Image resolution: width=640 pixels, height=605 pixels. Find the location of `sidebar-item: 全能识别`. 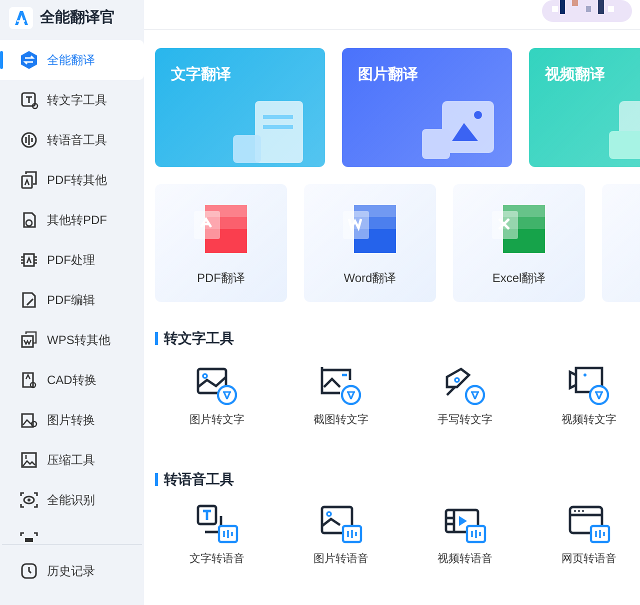

sidebar-item: 全能识别 is located at coordinates (72, 500).